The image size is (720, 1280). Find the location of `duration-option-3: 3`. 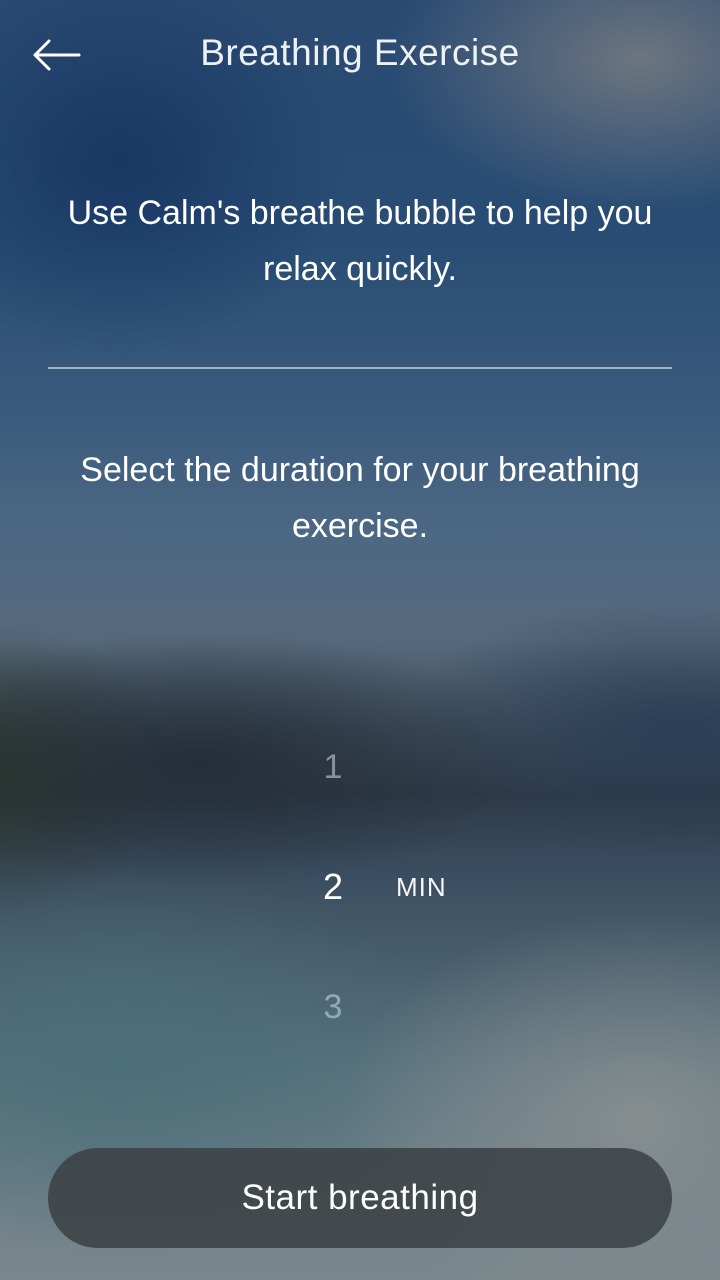

duration-option-3: 3 is located at coordinates (333, 1007).